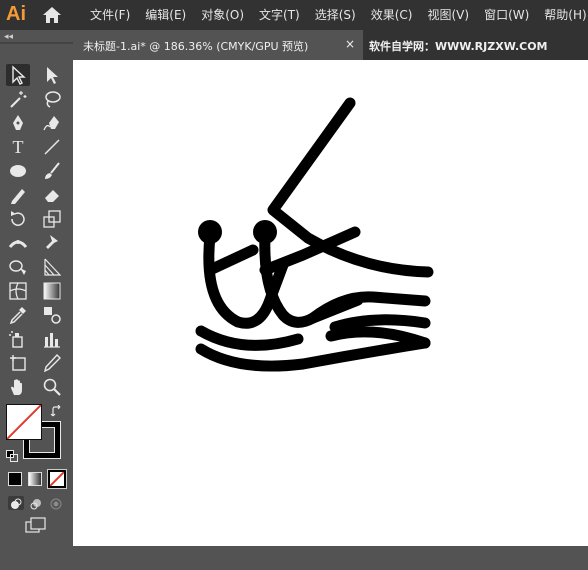 The height and width of the screenshot is (570, 588). I want to click on type-tool: T, so click(18, 147).